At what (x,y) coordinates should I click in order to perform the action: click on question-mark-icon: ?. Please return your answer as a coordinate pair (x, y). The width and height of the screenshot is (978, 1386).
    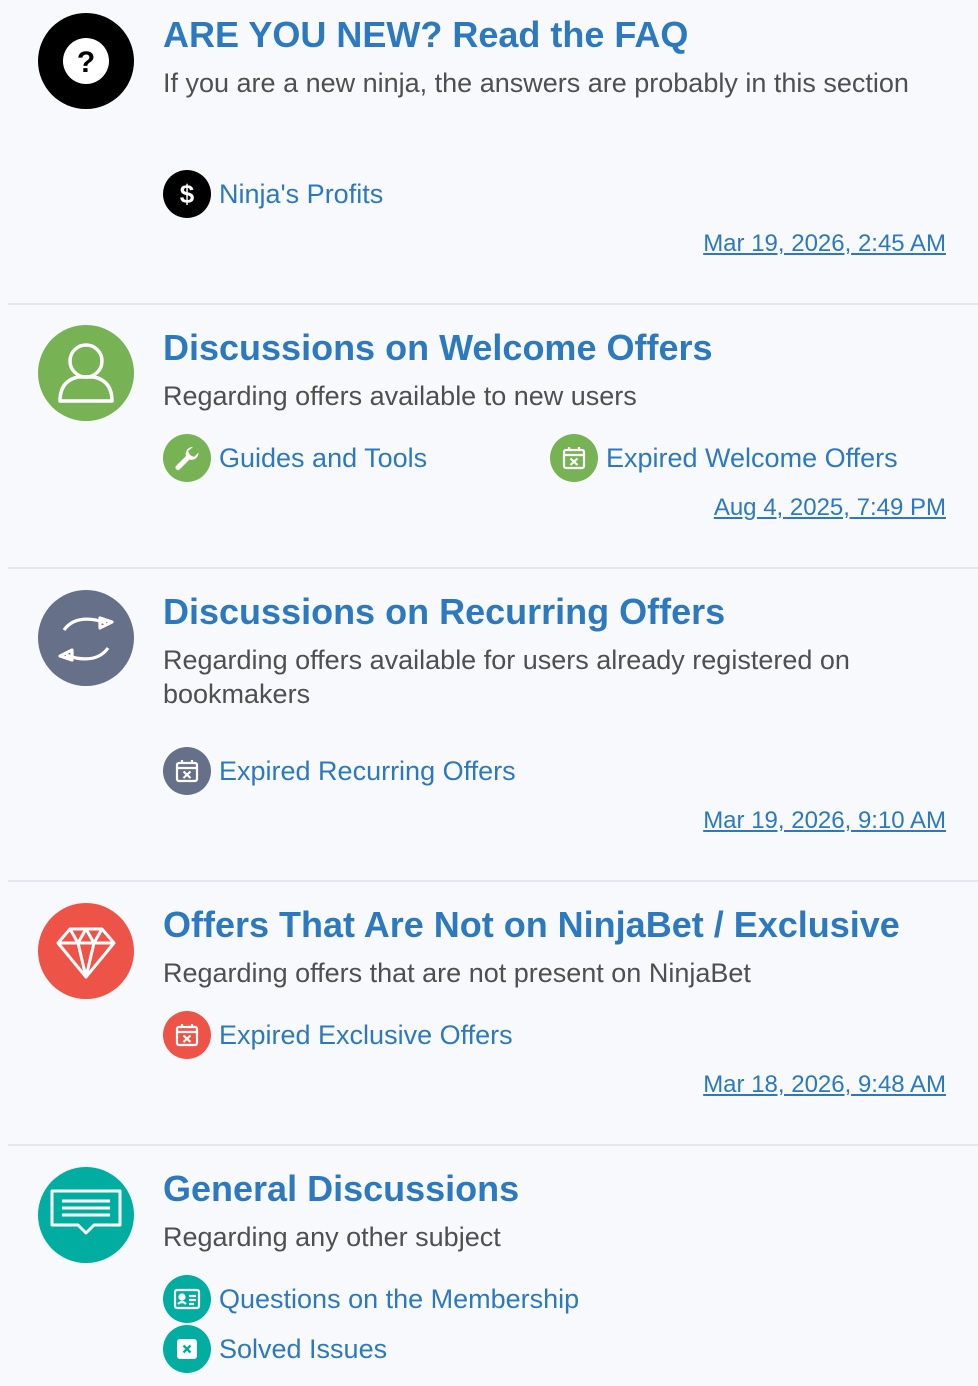
    Looking at the image, I should click on (86, 61).